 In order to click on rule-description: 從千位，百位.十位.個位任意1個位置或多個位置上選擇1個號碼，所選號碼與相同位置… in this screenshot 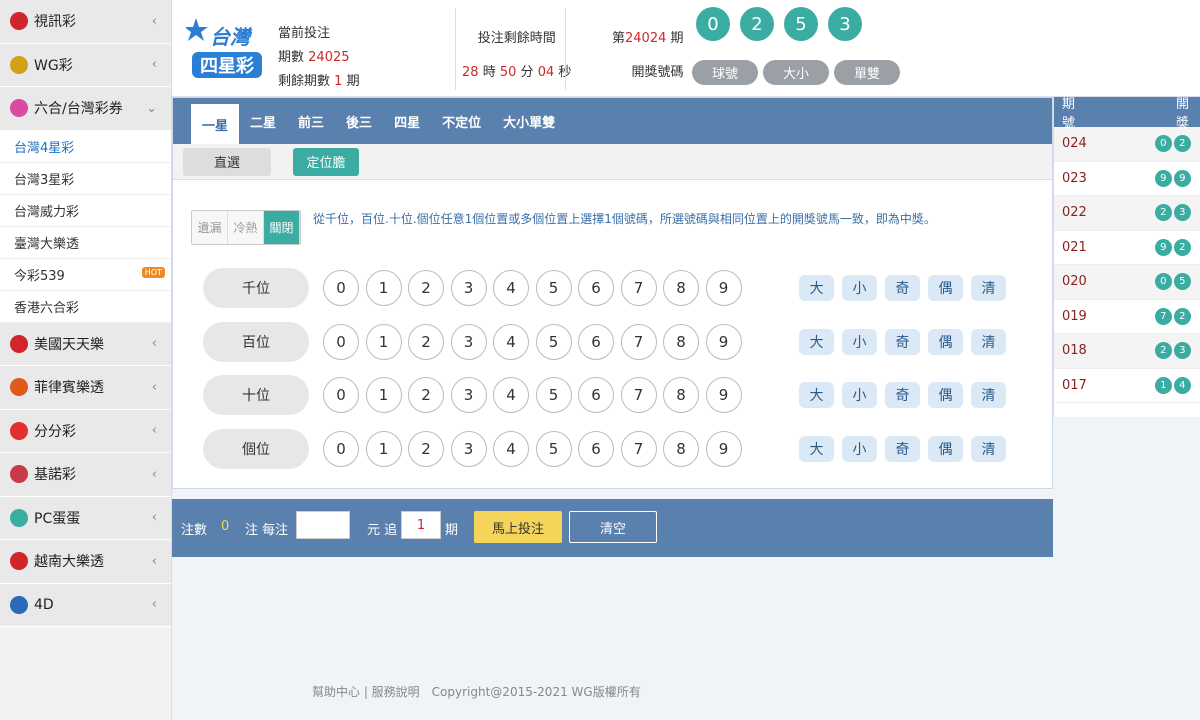, I will do `click(624, 219)`.